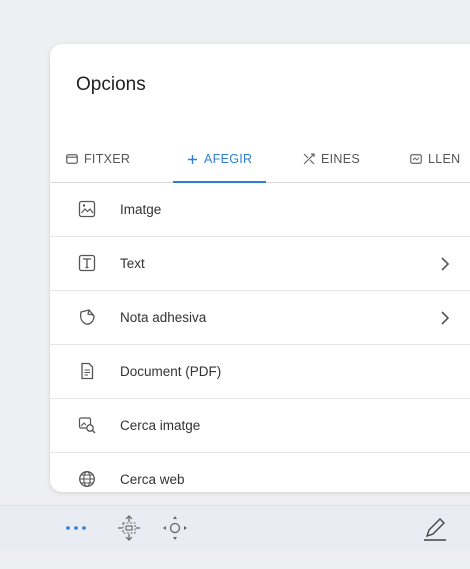 This screenshot has width=470, height=569. Describe the element at coordinates (87, 371) in the screenshot. I see `document-icon` at that location.